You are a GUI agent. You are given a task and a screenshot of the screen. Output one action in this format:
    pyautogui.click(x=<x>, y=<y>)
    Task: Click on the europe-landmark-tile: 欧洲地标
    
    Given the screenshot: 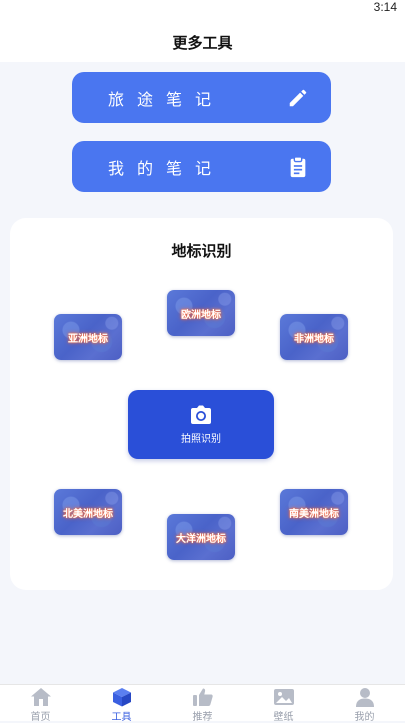 What is the action you would take?
    pyautogui.click(x=201, y=313)
    